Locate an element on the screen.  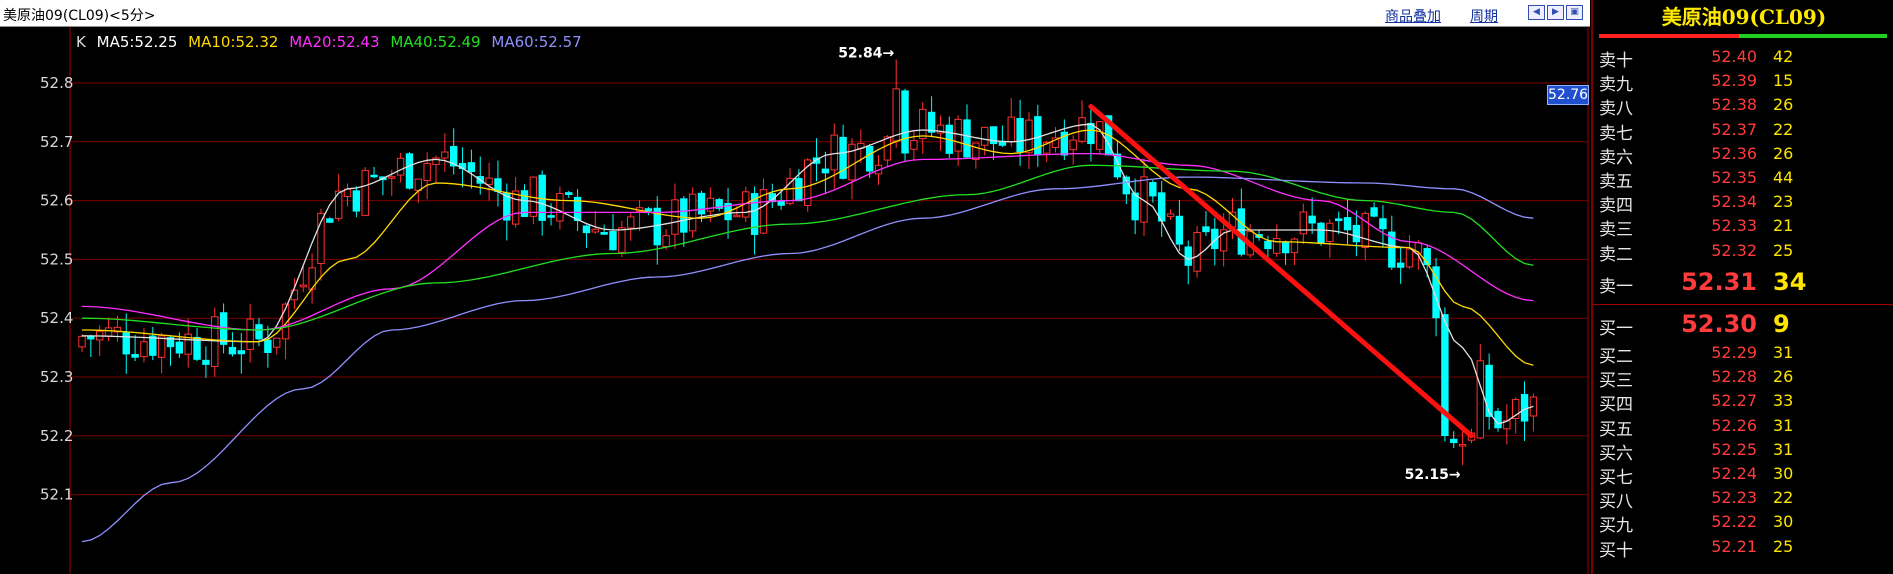
bid-row: 买七 52.24 30 is located at coordinates (1743, 474).